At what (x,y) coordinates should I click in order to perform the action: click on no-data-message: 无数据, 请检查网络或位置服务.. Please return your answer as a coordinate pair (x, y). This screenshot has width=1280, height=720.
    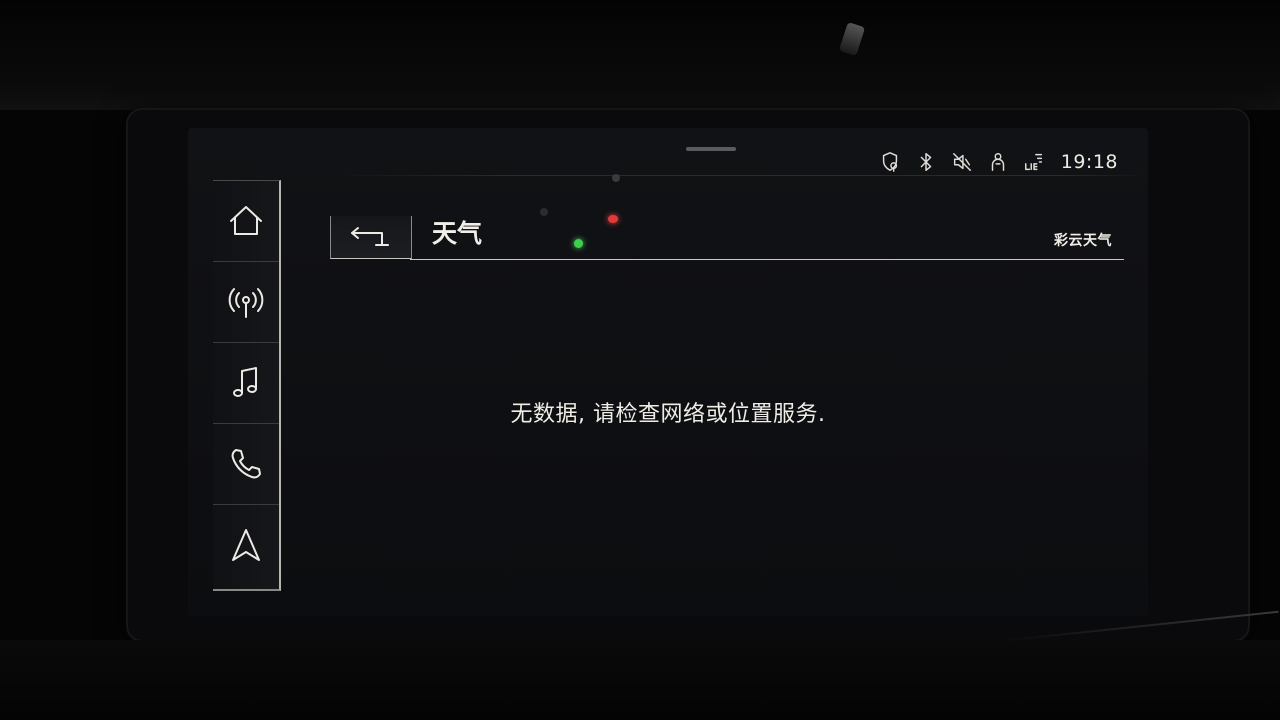
    Looking at the image, I should click on (668, 414).